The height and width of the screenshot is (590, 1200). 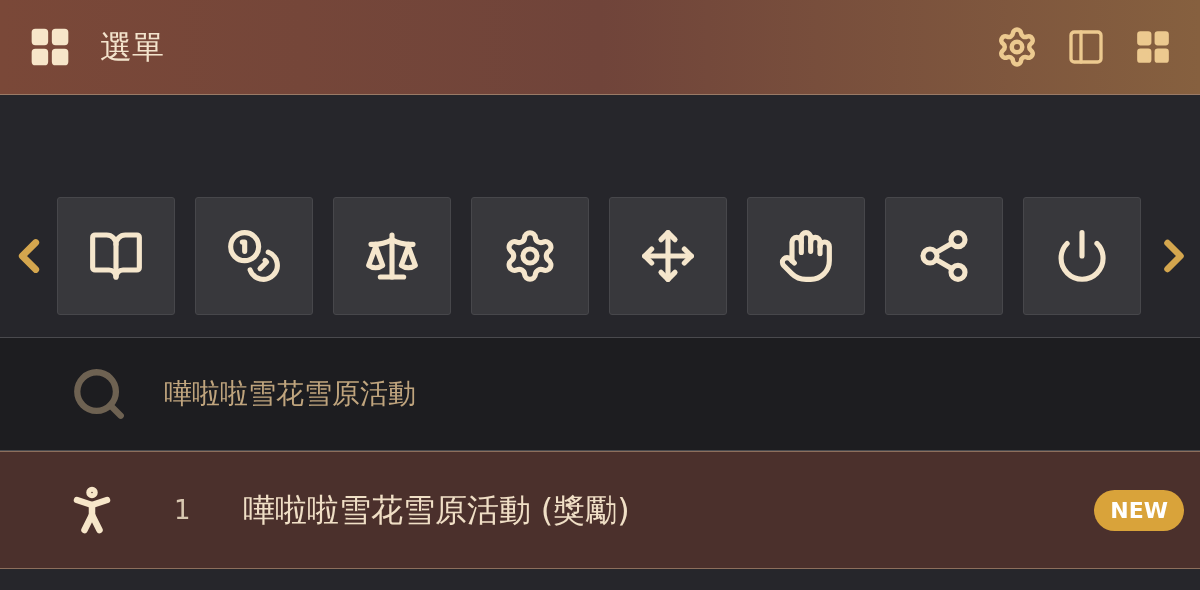 What do you see at coordinates (182, 510) in the screenshot?
I see `result-index: 1` at bounding box center [182, 510].